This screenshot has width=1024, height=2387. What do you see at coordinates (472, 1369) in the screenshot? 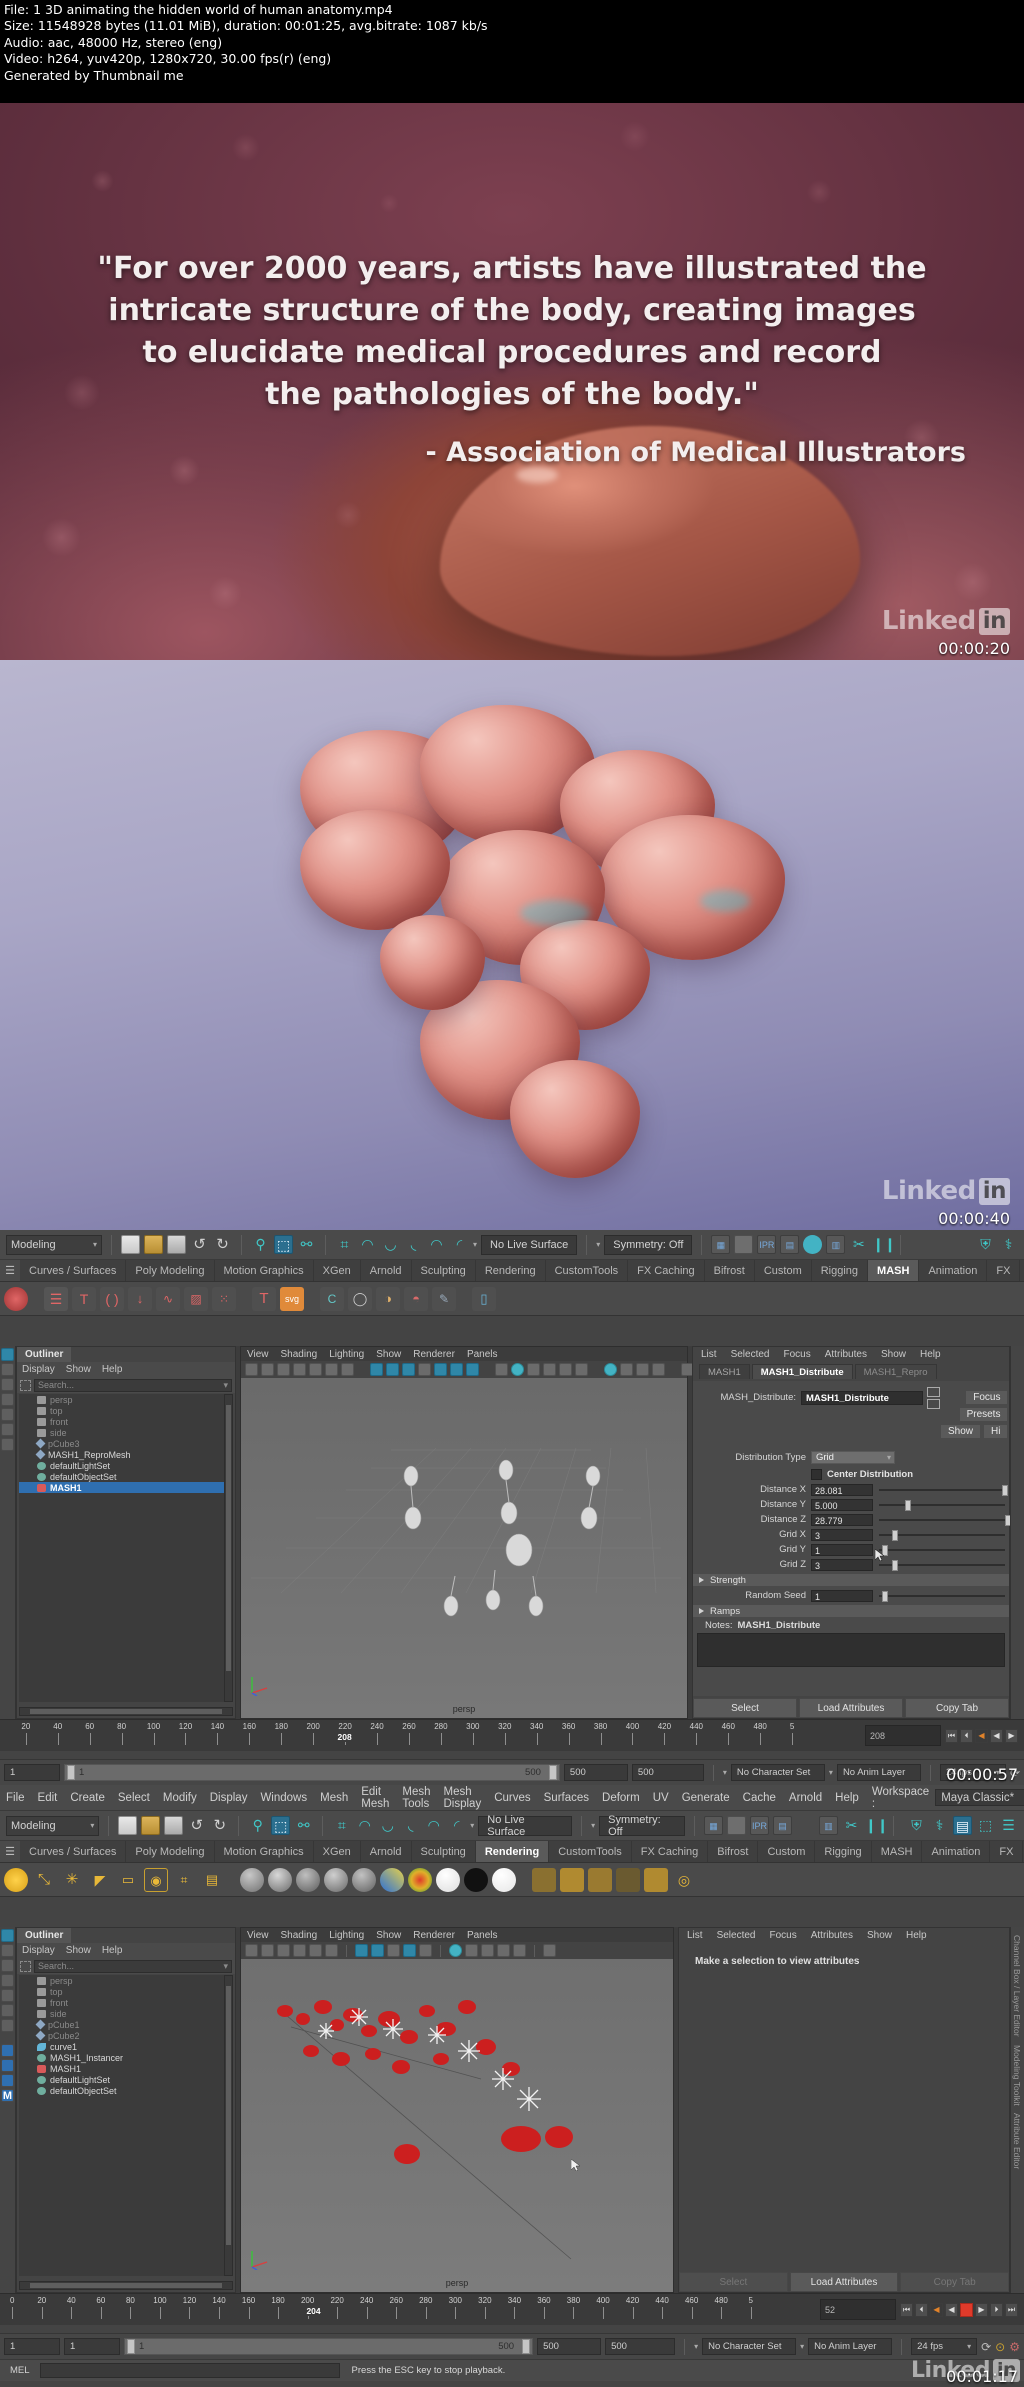
I see `xray-icon` at bounding box center [472, 1369].